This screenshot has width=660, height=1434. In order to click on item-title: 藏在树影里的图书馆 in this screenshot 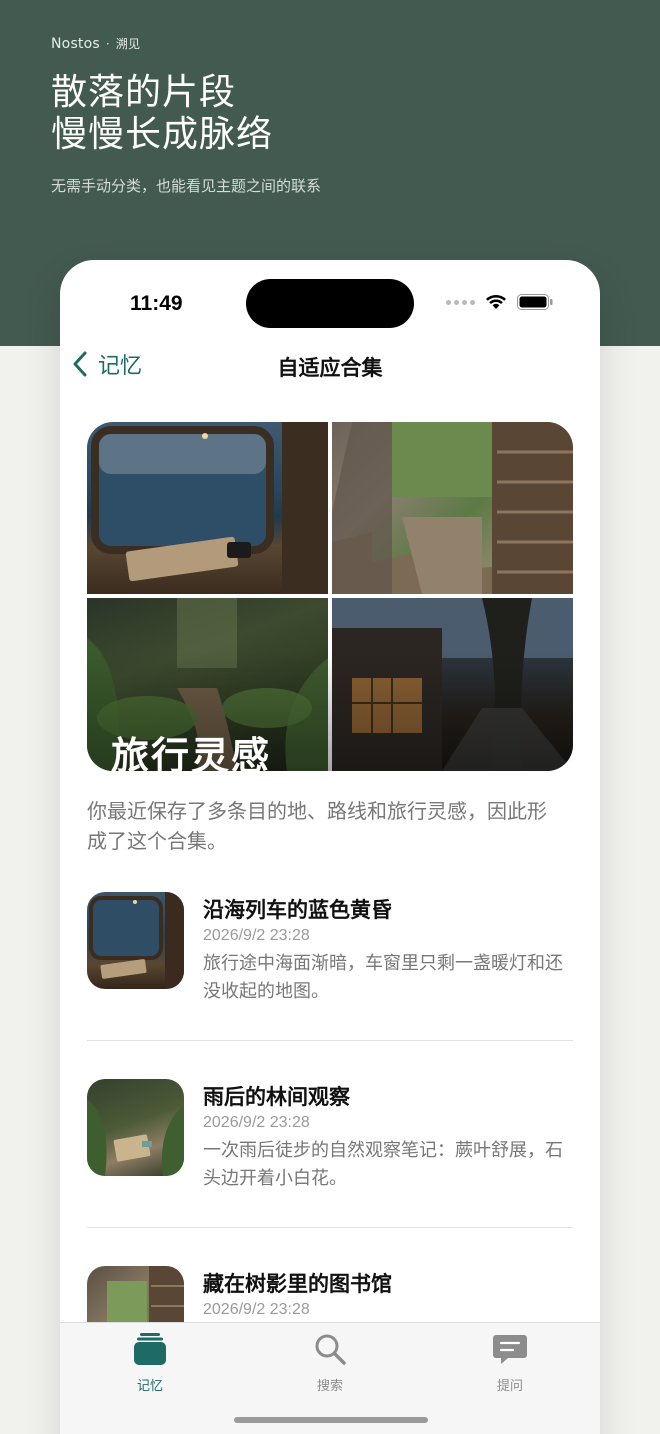, I will do `click(297, 1284)`.